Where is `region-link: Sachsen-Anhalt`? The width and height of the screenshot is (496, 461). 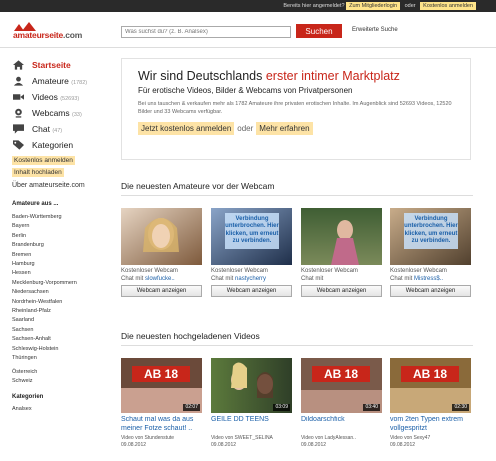 region-link: Sachsen-Anhalt is located at coordinates (61, 339).